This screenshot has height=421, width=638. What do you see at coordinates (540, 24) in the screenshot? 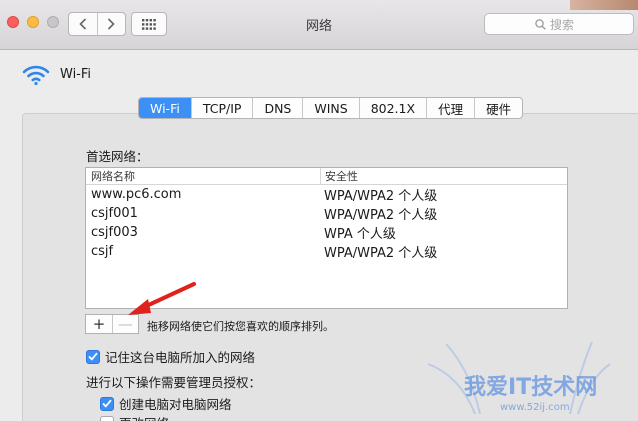
I see `search-icon` at bounding box center [540, 24].